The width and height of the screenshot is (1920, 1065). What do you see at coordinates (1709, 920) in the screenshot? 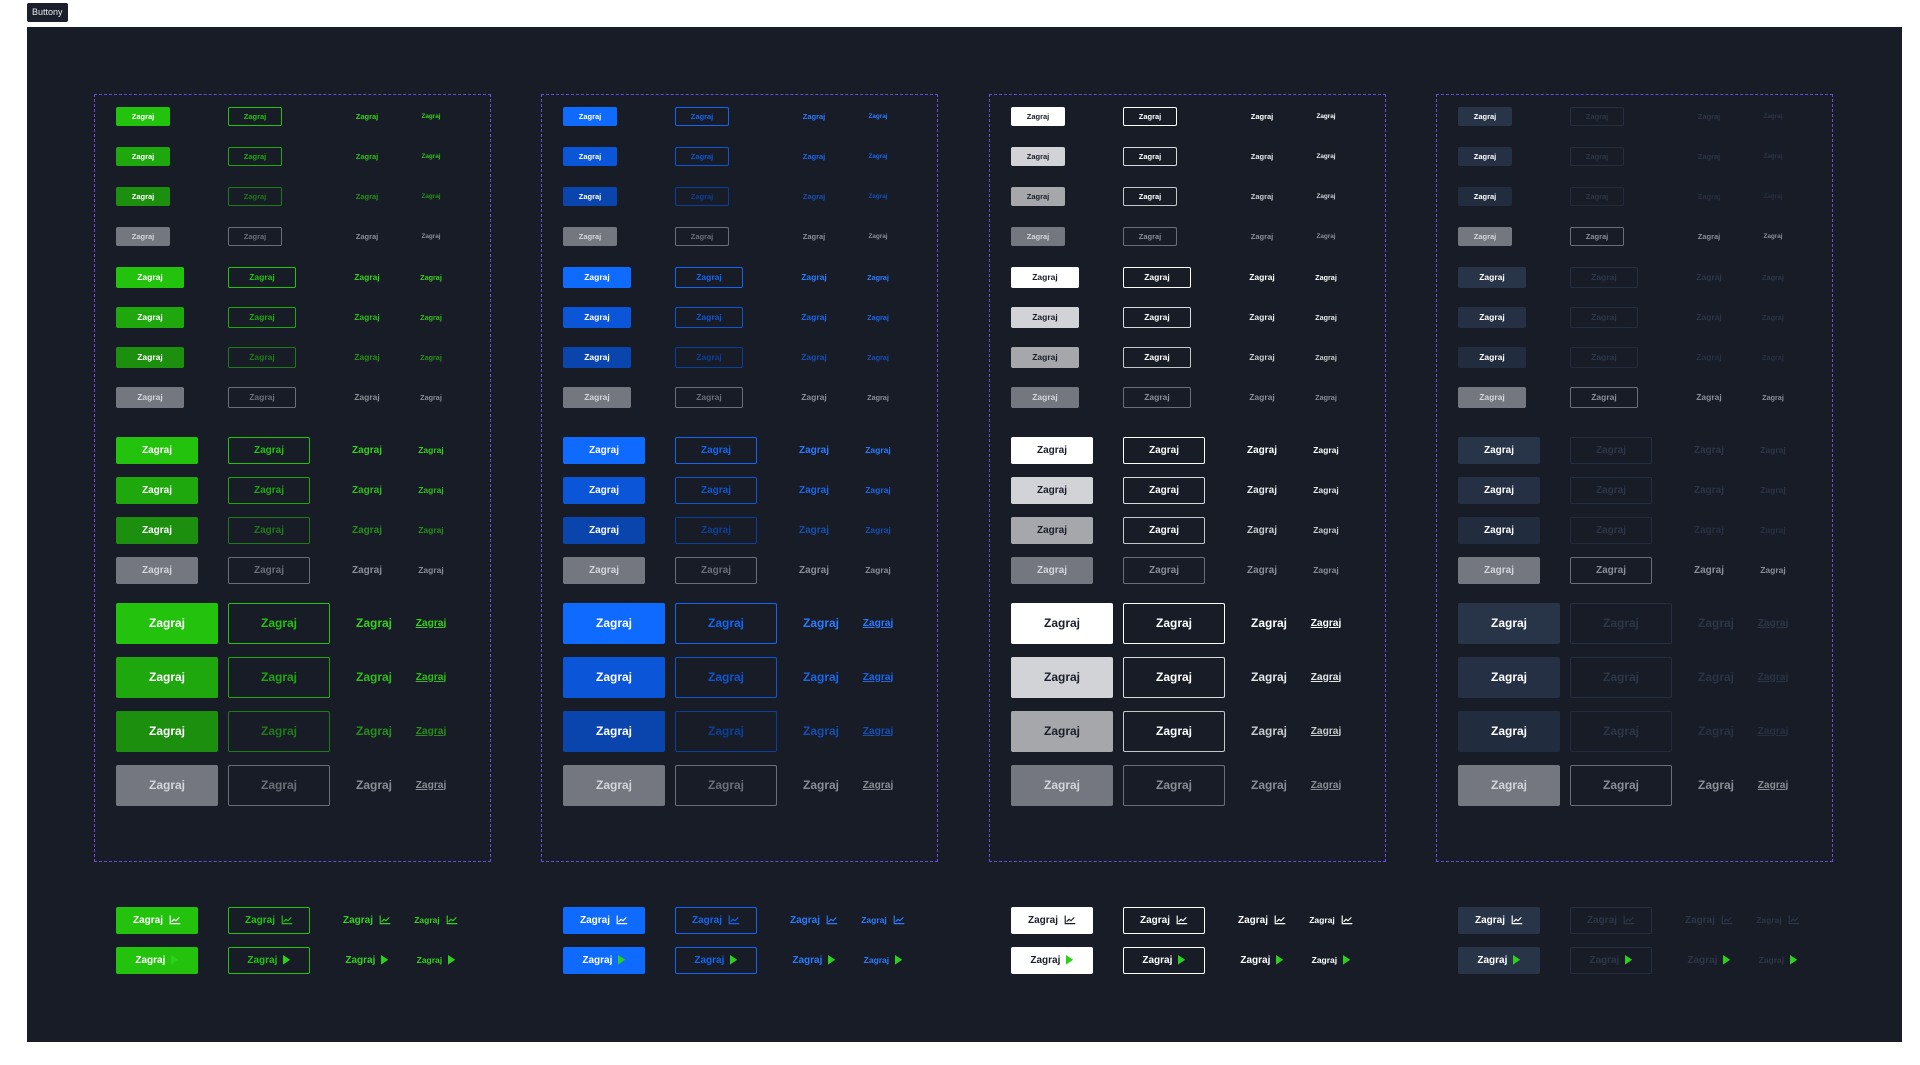
I see `ghost-icon-button: Zagraj` at bounding box center [1709, 920].